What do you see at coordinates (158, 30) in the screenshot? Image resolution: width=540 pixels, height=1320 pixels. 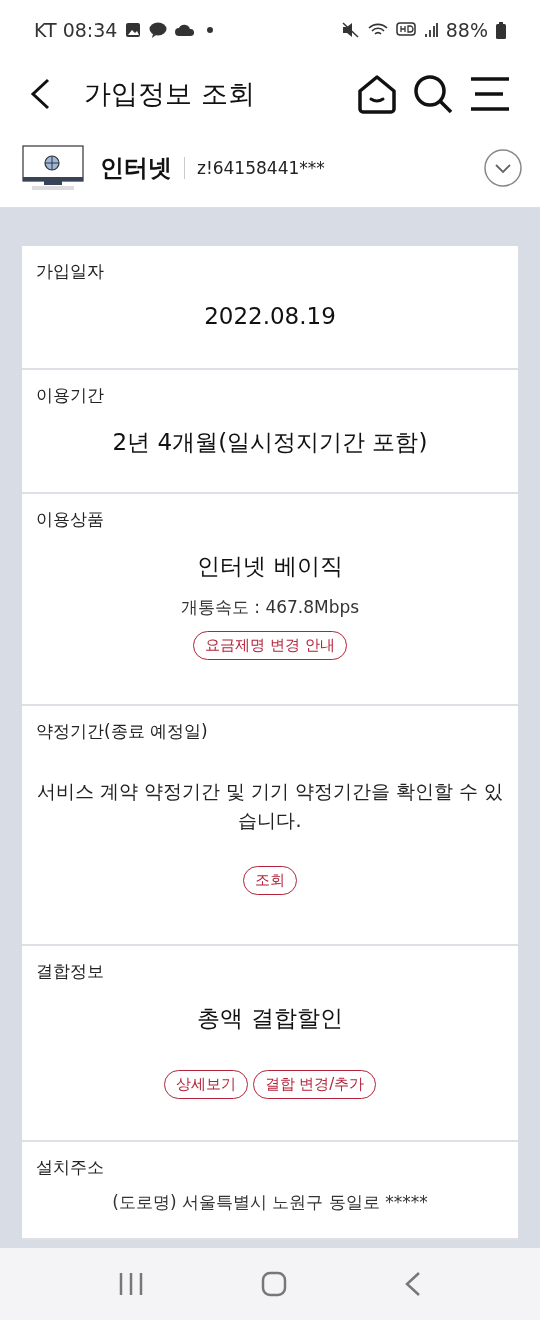 I see `chat-icon` at bounding box center [158, 30].